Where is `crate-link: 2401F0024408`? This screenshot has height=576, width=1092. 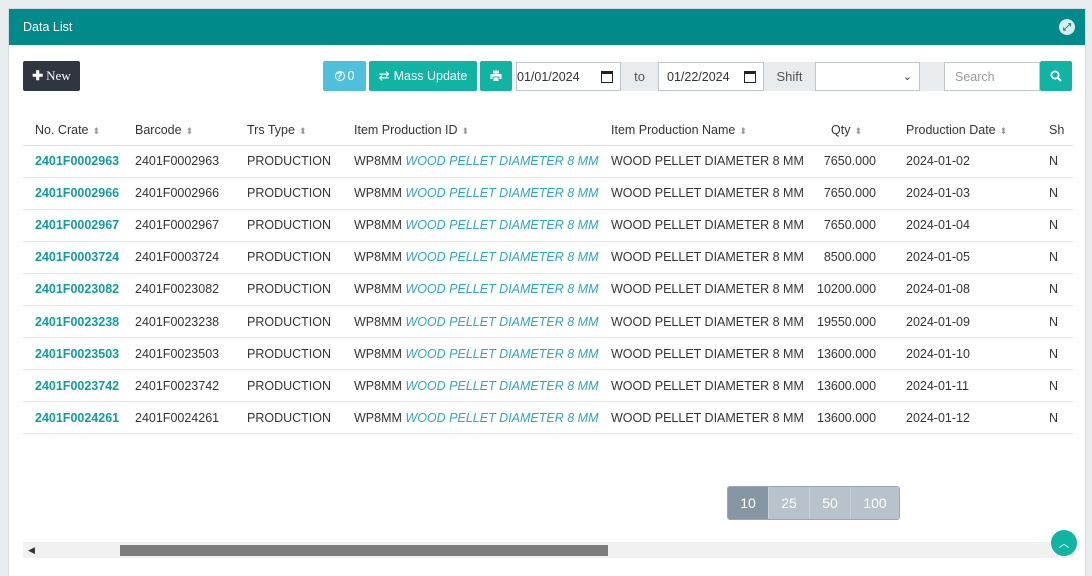 crate-link: 2401F0024408 is located at coordinates (77, 444).